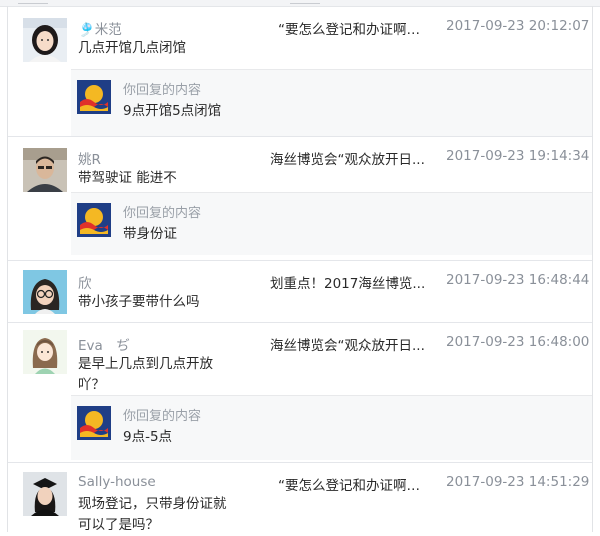  Describe the element at coordinates (518, 156) in the screenshot. I see `comment-timestamp: 2017-09-23 19:14:34` at that location.